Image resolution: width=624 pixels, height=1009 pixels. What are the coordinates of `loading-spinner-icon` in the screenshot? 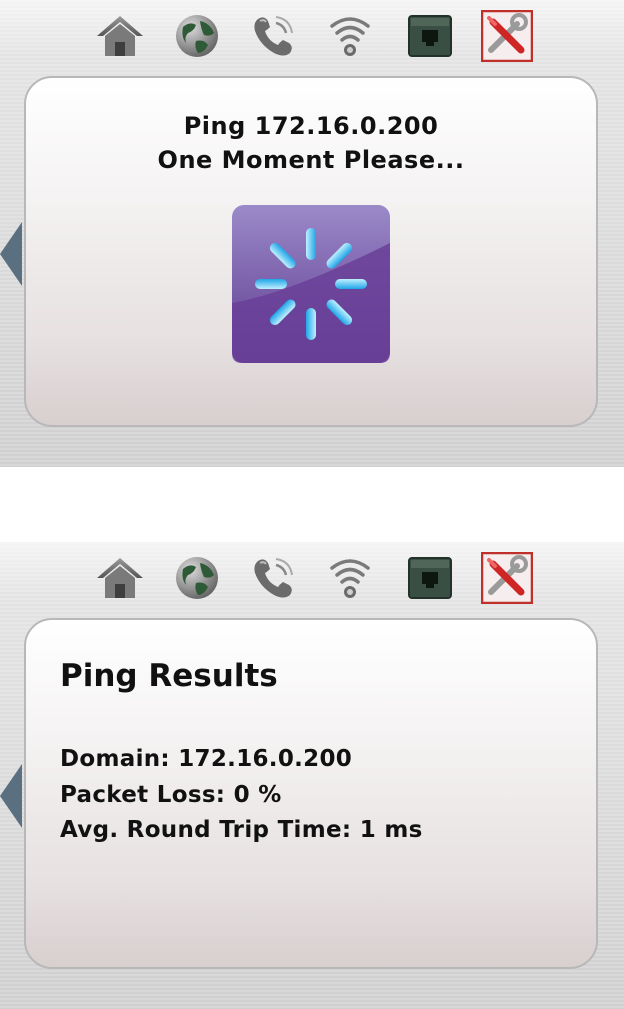 It's located at (311, 284).